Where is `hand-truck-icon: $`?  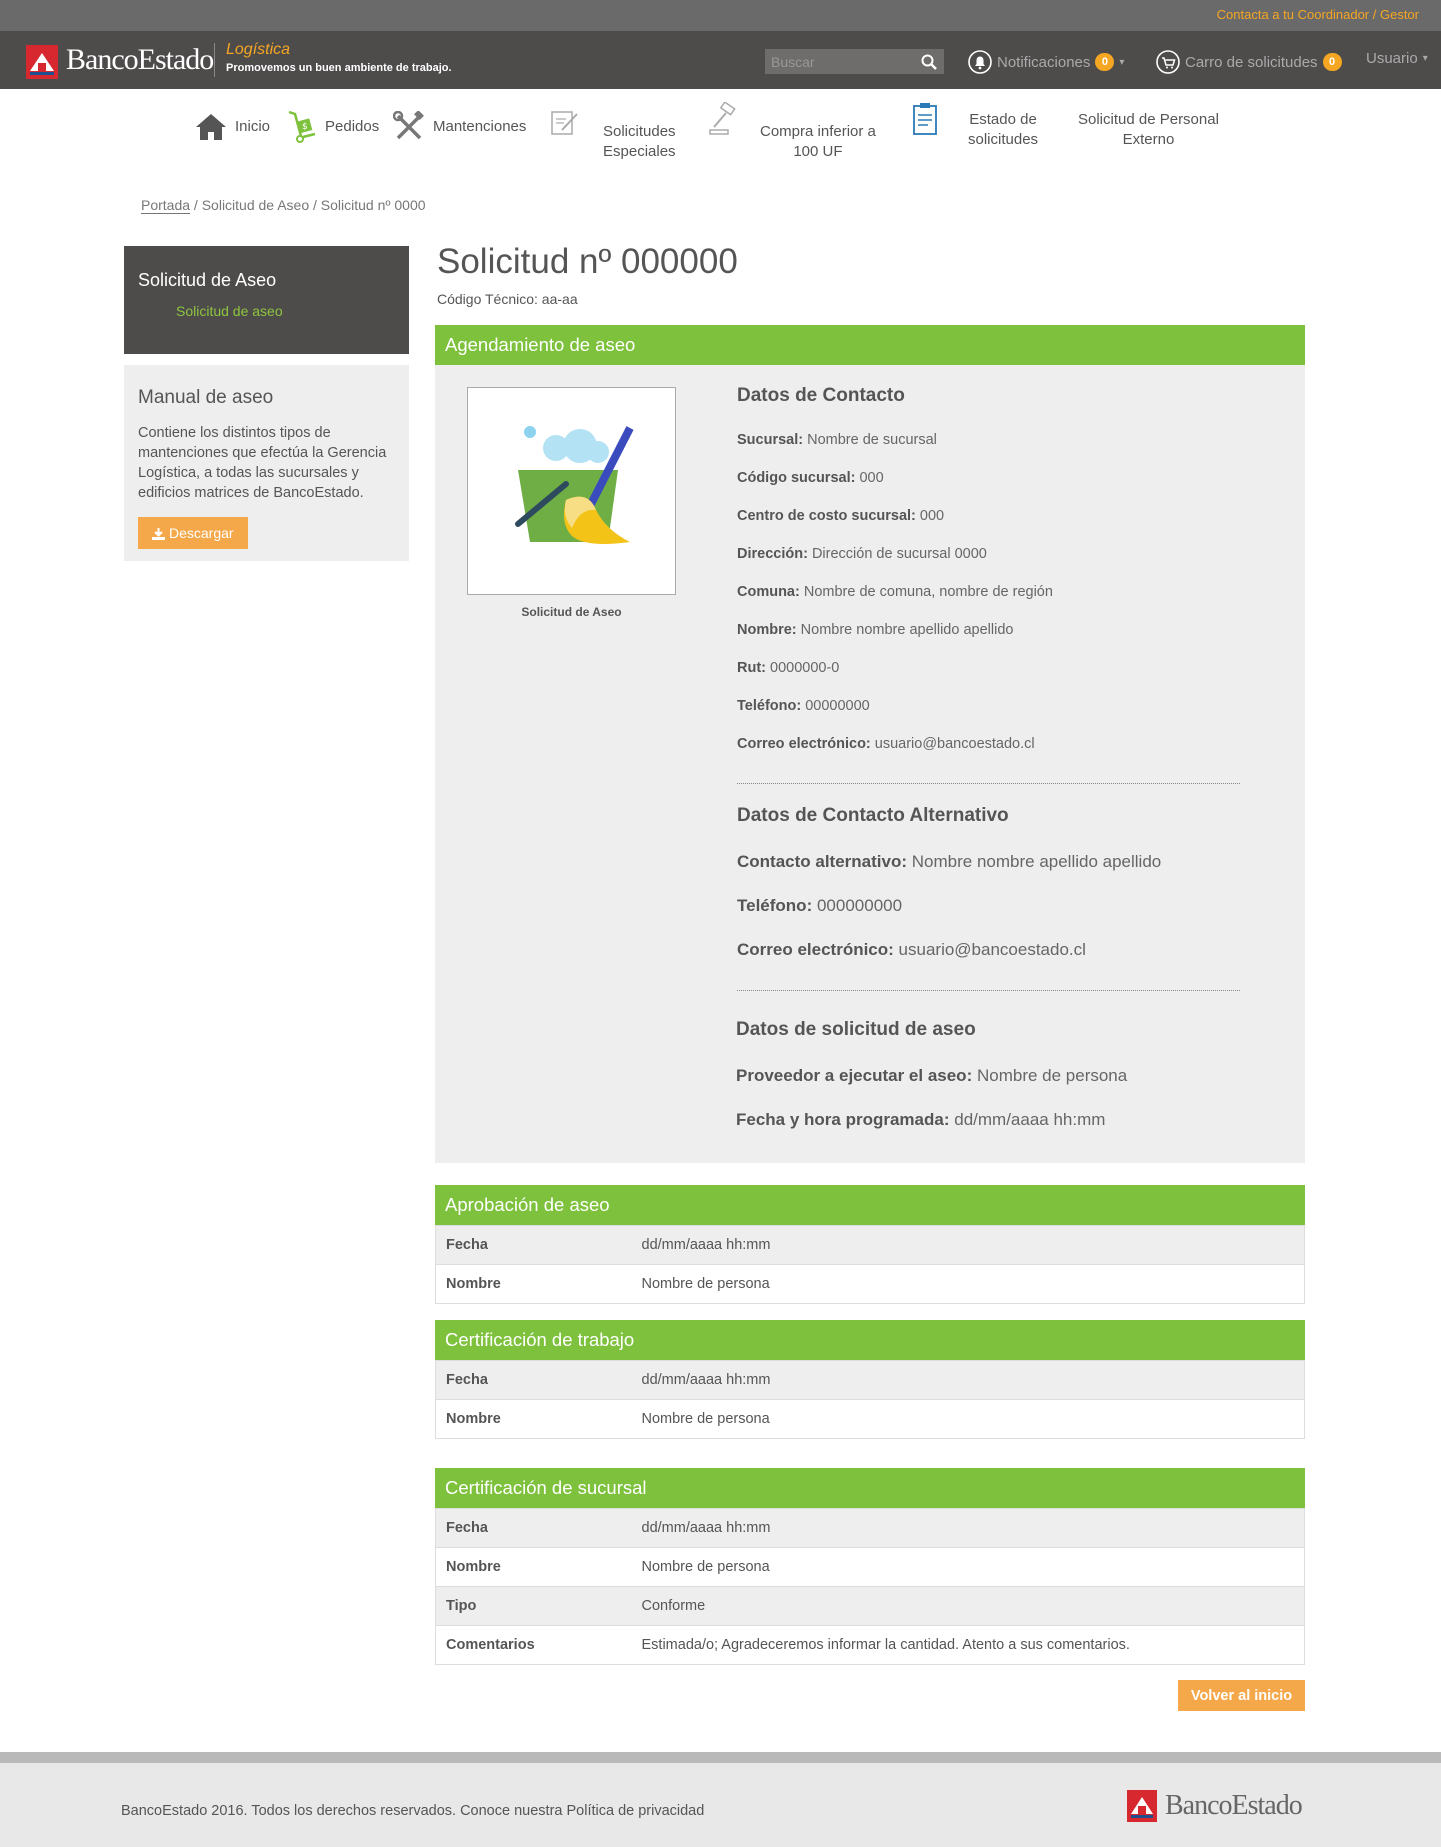 hand-truck-icon: $ is located at coordinates (302, 126).